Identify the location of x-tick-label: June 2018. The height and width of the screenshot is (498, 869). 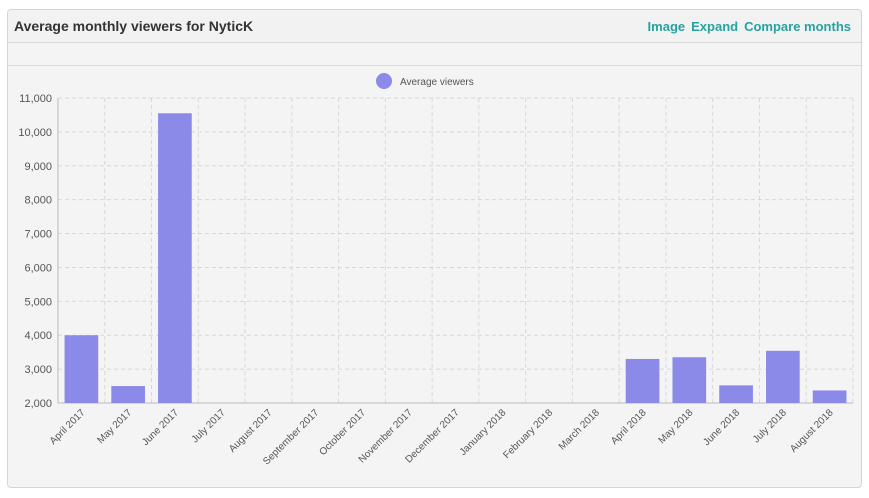
(721, 427).